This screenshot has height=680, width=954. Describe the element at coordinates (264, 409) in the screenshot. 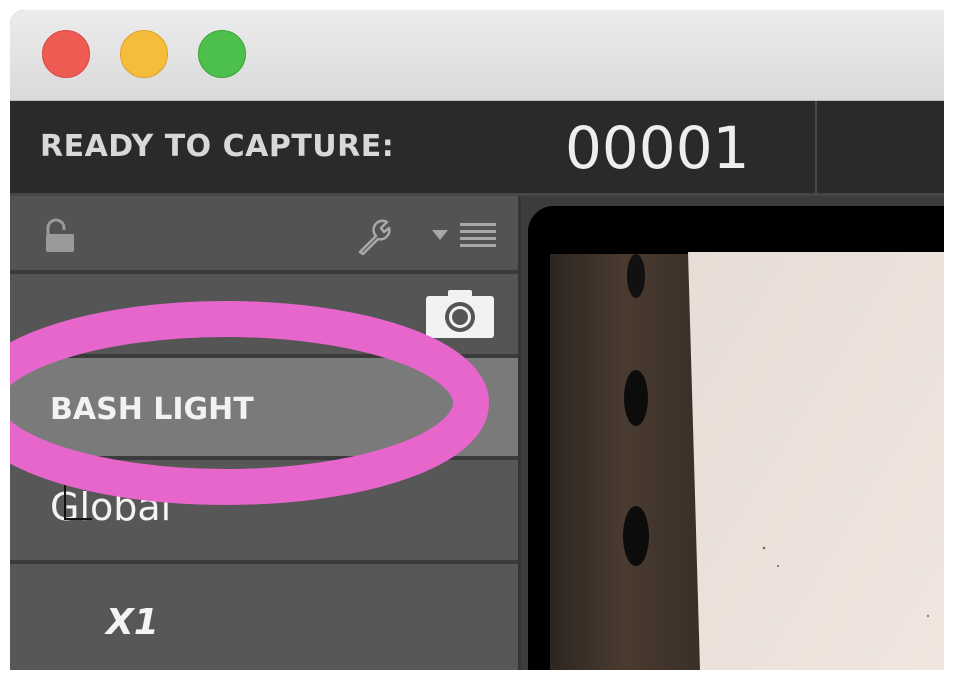

I see `sidebar-item-bash-light: BASH LIGHT` at that location.